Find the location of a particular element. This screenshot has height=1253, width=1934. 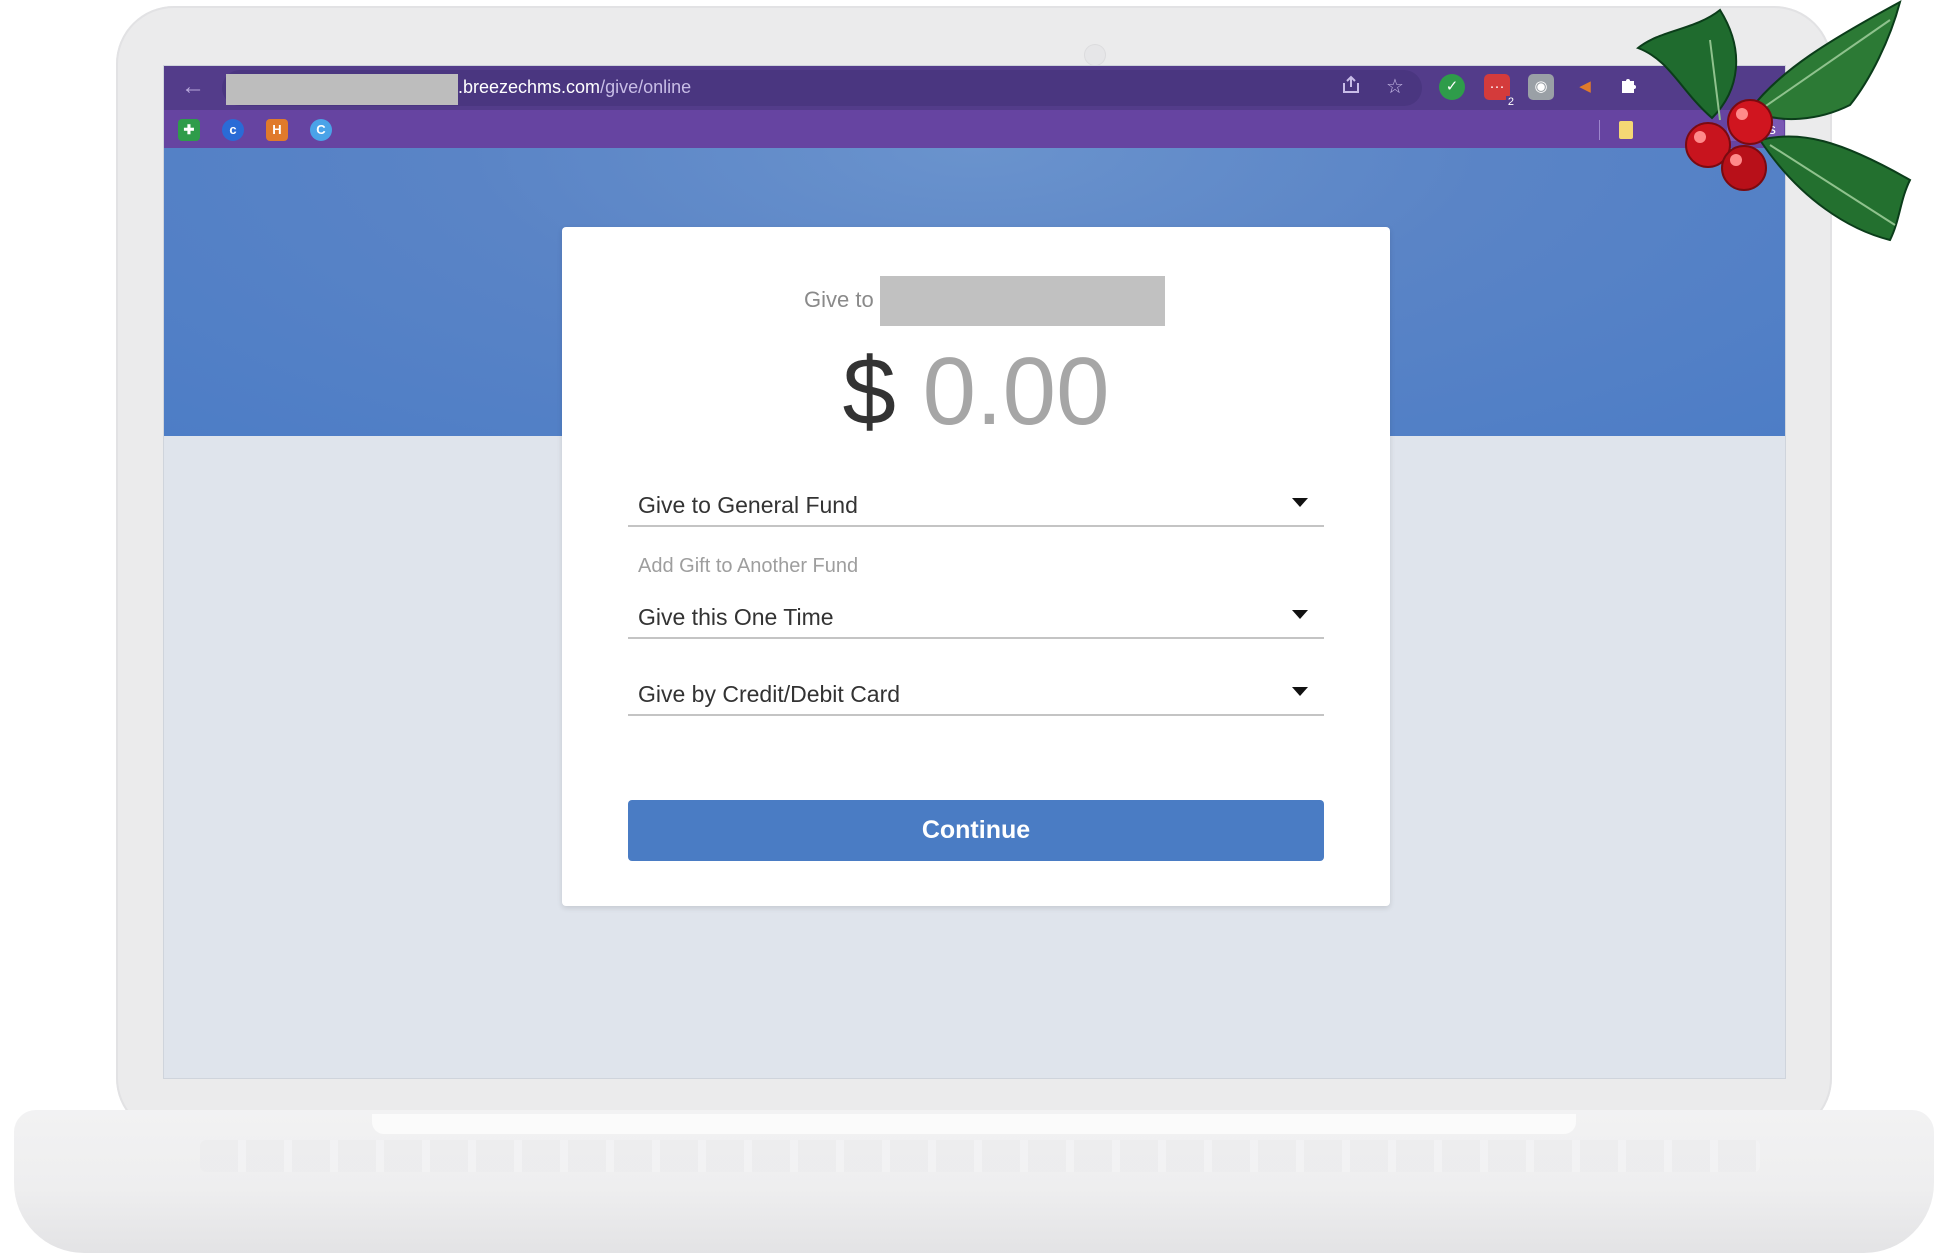

amount-display: $ 0.00 is located at coordinates (976, 392).